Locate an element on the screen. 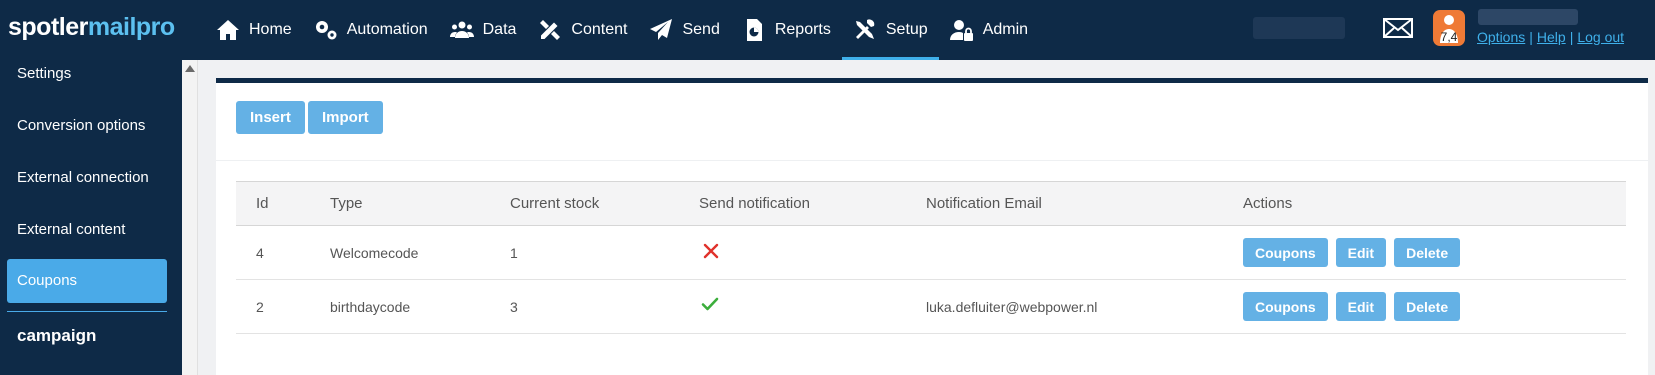 Image resolution: width=1655 pixels, height=375 pixels. cell-id: 4 is located at coordinates (260, 252).